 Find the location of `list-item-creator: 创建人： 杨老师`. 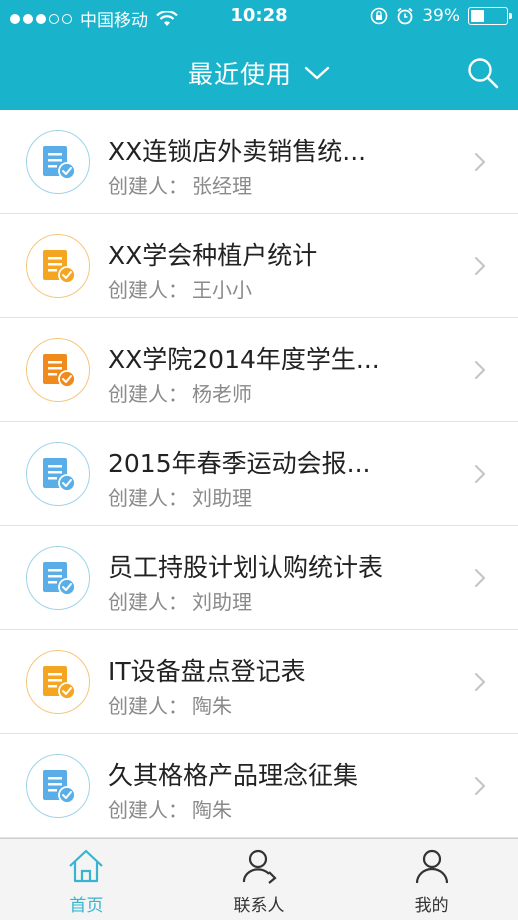

list-item-creator: 创建人： 杨老师 is located at coordinates (182, 392).